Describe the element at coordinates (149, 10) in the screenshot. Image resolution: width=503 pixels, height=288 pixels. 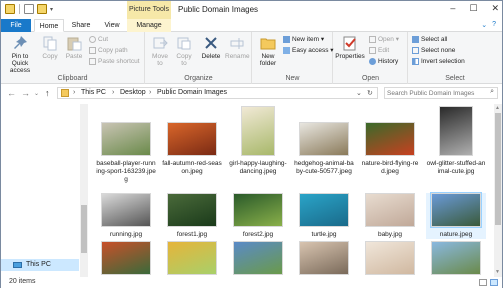
I see `picture-tools-header: Picture Tools` at that location.